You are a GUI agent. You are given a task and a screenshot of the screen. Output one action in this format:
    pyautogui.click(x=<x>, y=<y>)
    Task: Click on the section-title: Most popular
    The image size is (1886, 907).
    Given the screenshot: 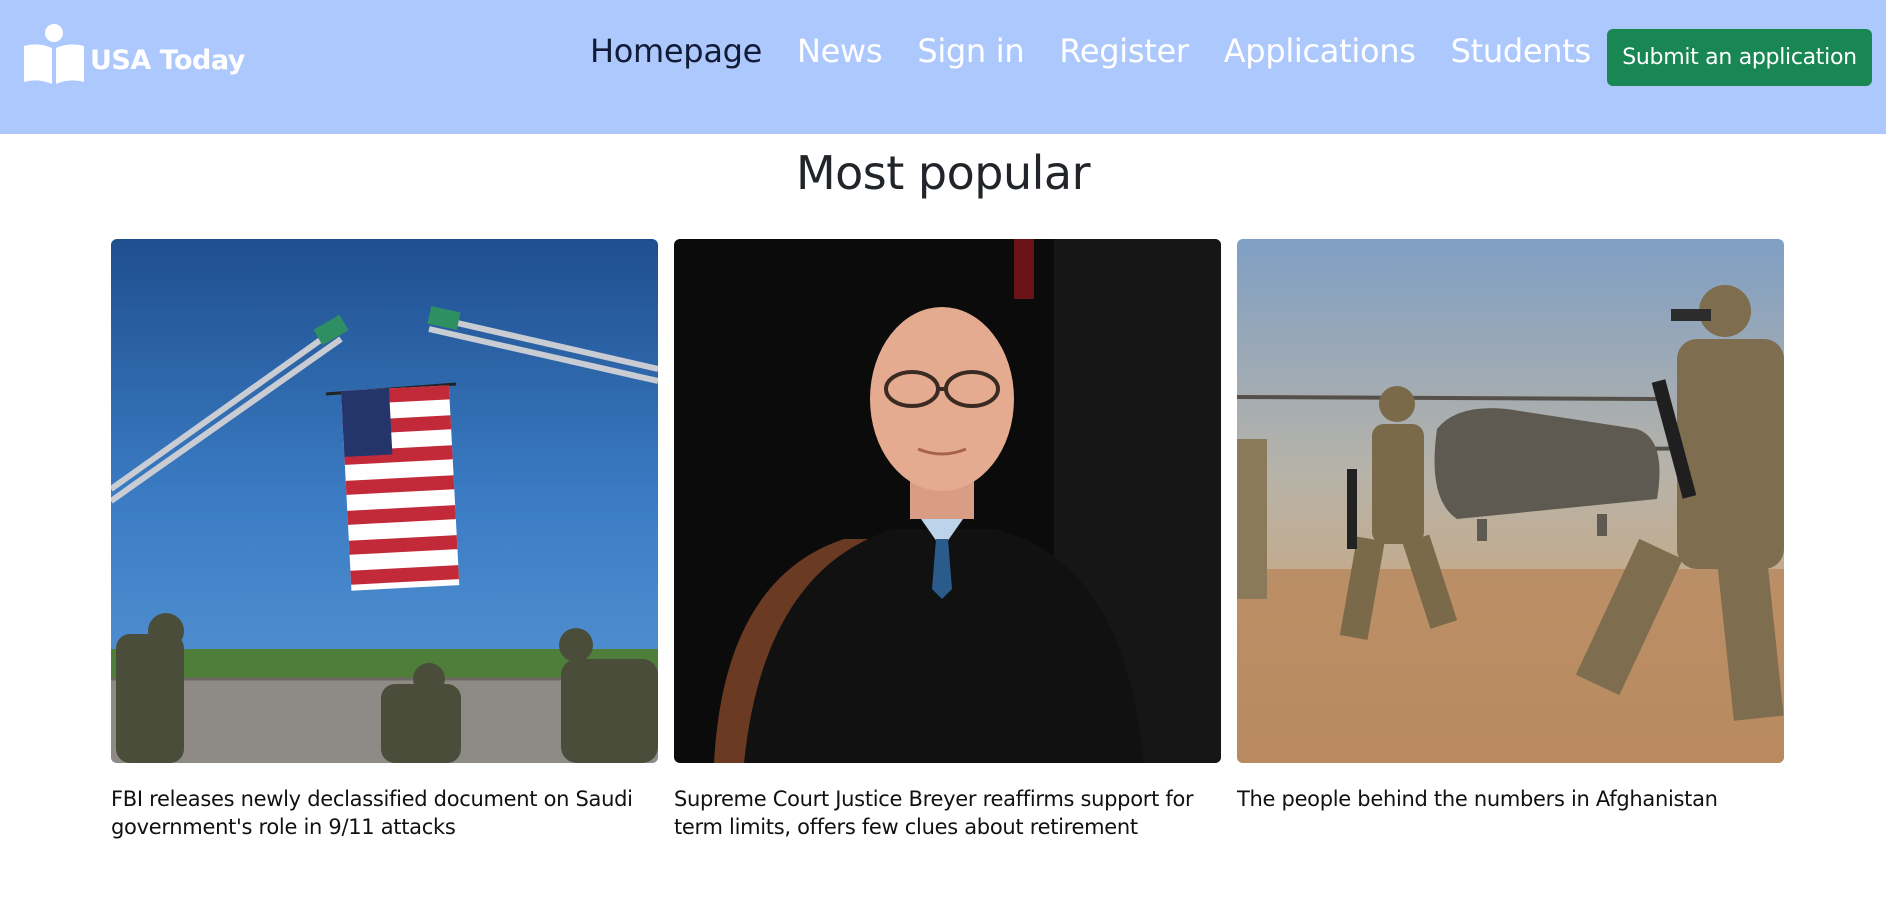 What is the action you would take?
    pyautogui.click(x=943, y=173)
    